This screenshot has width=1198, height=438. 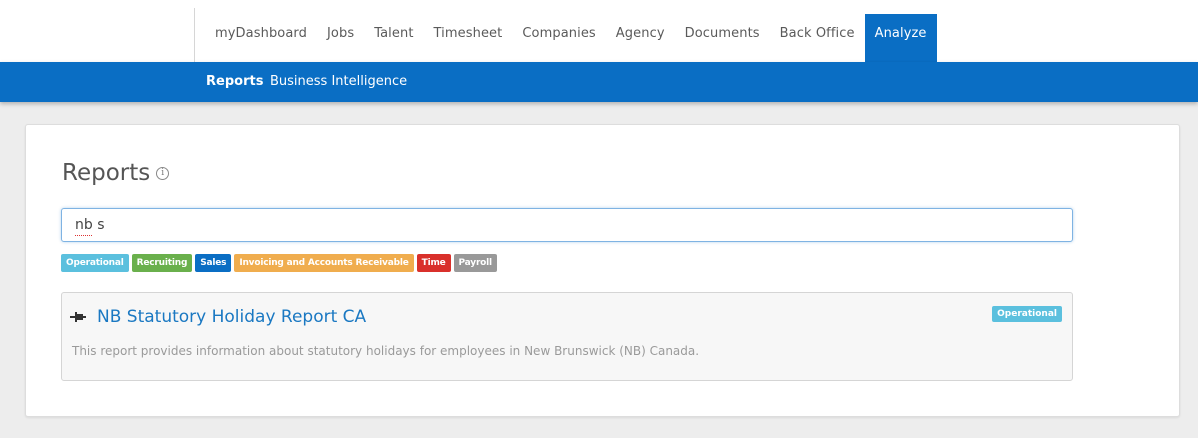 I want to click on spellcheck-underline, so click(x=83, y=234).